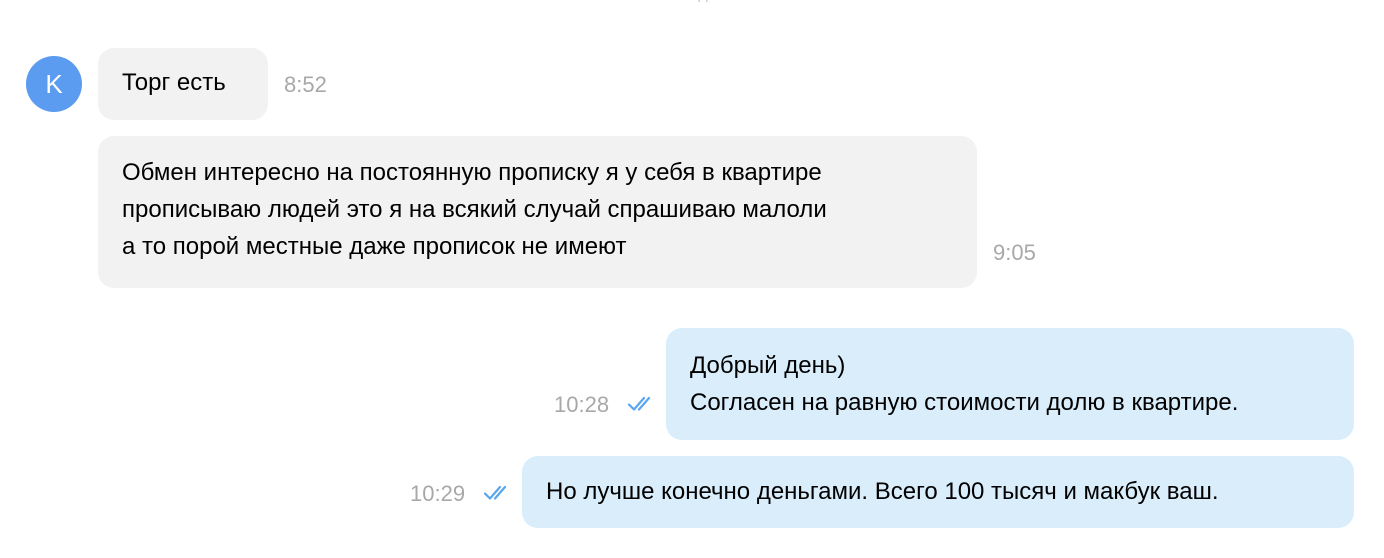  What do you see at coordinates (174, 82) in the screenshot?
I see `message-text-line: Торг есть` at bounding box center [174, 82].